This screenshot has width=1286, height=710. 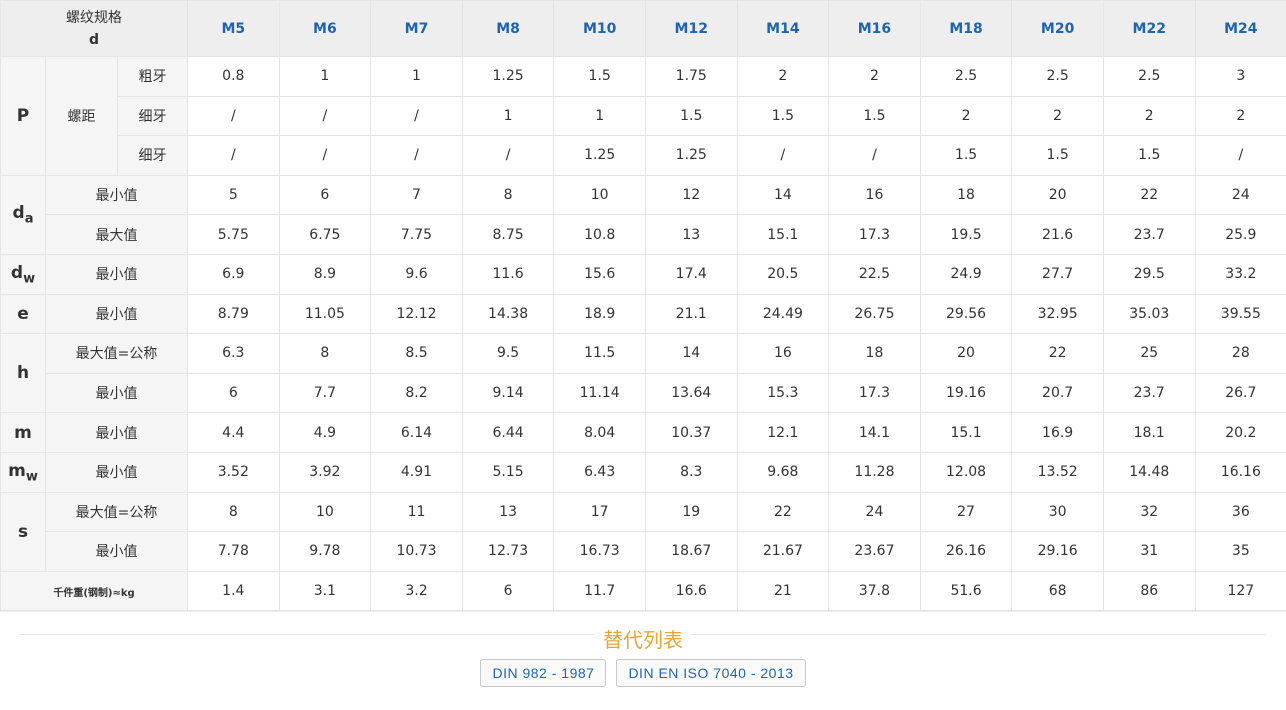 What do you see at coordinates (1240, 552) in the screenshot?
I see `value-cell: 35` at bounding box center [1240, 552].